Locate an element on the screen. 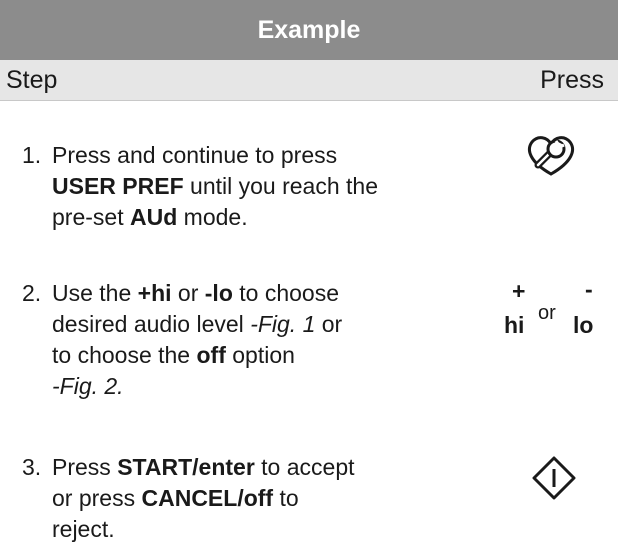 This screenshot has width=618, height=547. table-title: Example is located at coordinates (309, 30).